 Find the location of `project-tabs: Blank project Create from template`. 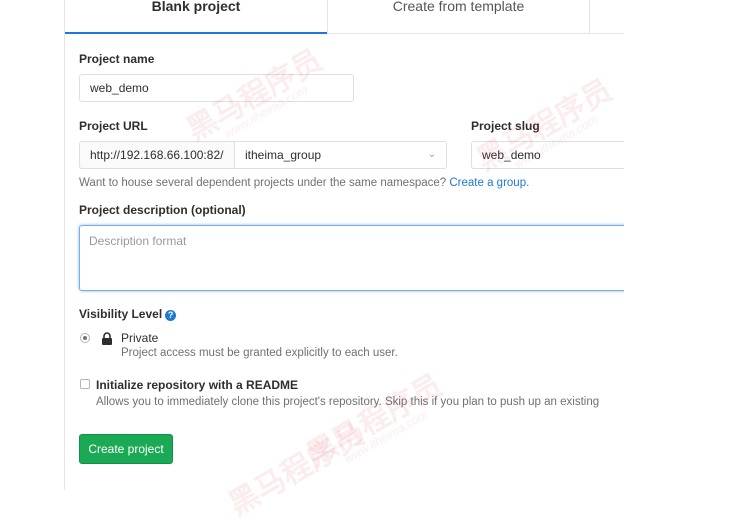

project-tabs: Blank project Create from template is located at coordinates (344, 17).